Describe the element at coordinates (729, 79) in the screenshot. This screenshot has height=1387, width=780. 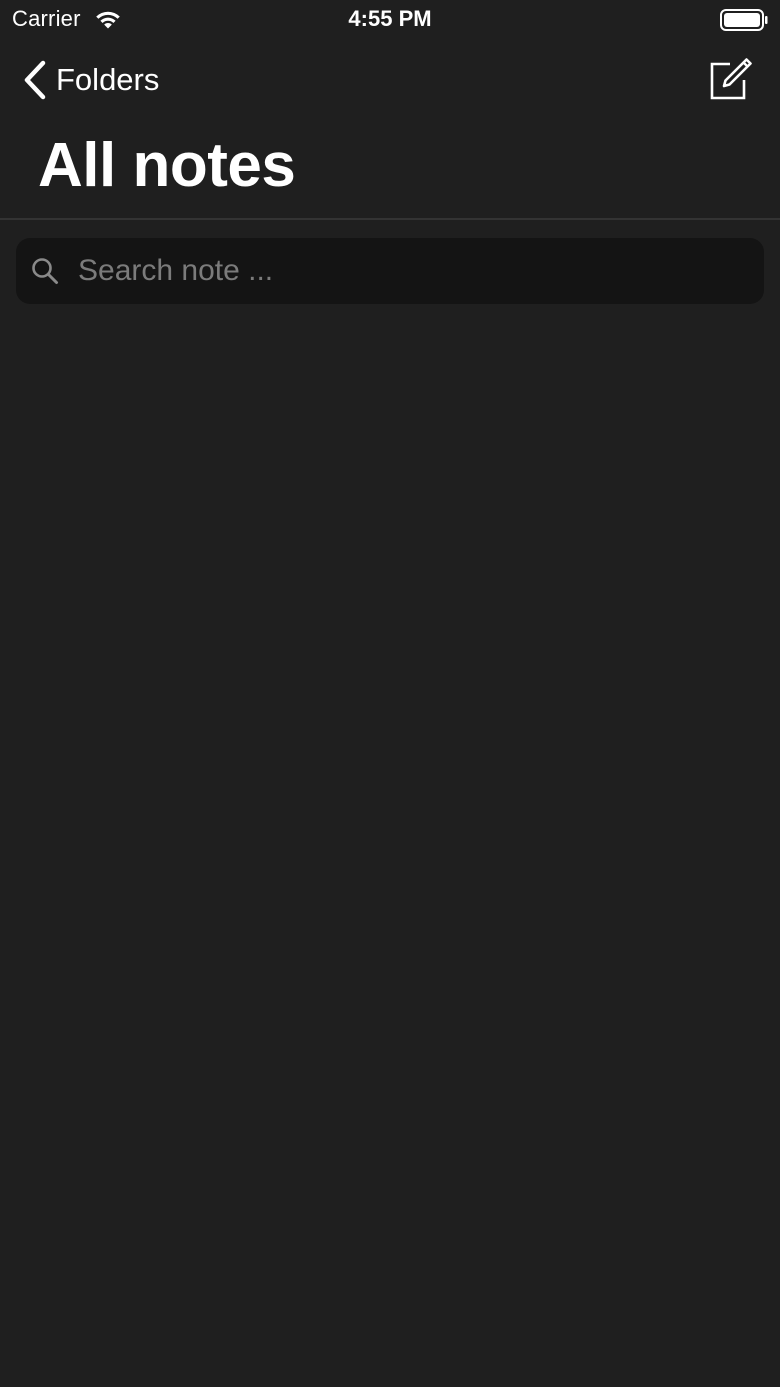
I see `compose-icon` at that location.